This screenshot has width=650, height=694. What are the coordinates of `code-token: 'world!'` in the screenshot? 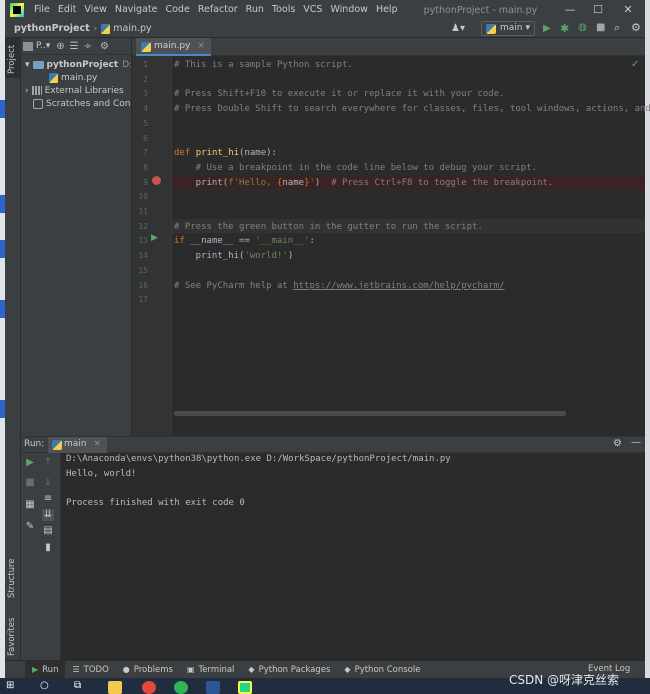 It's located at (266, 256).